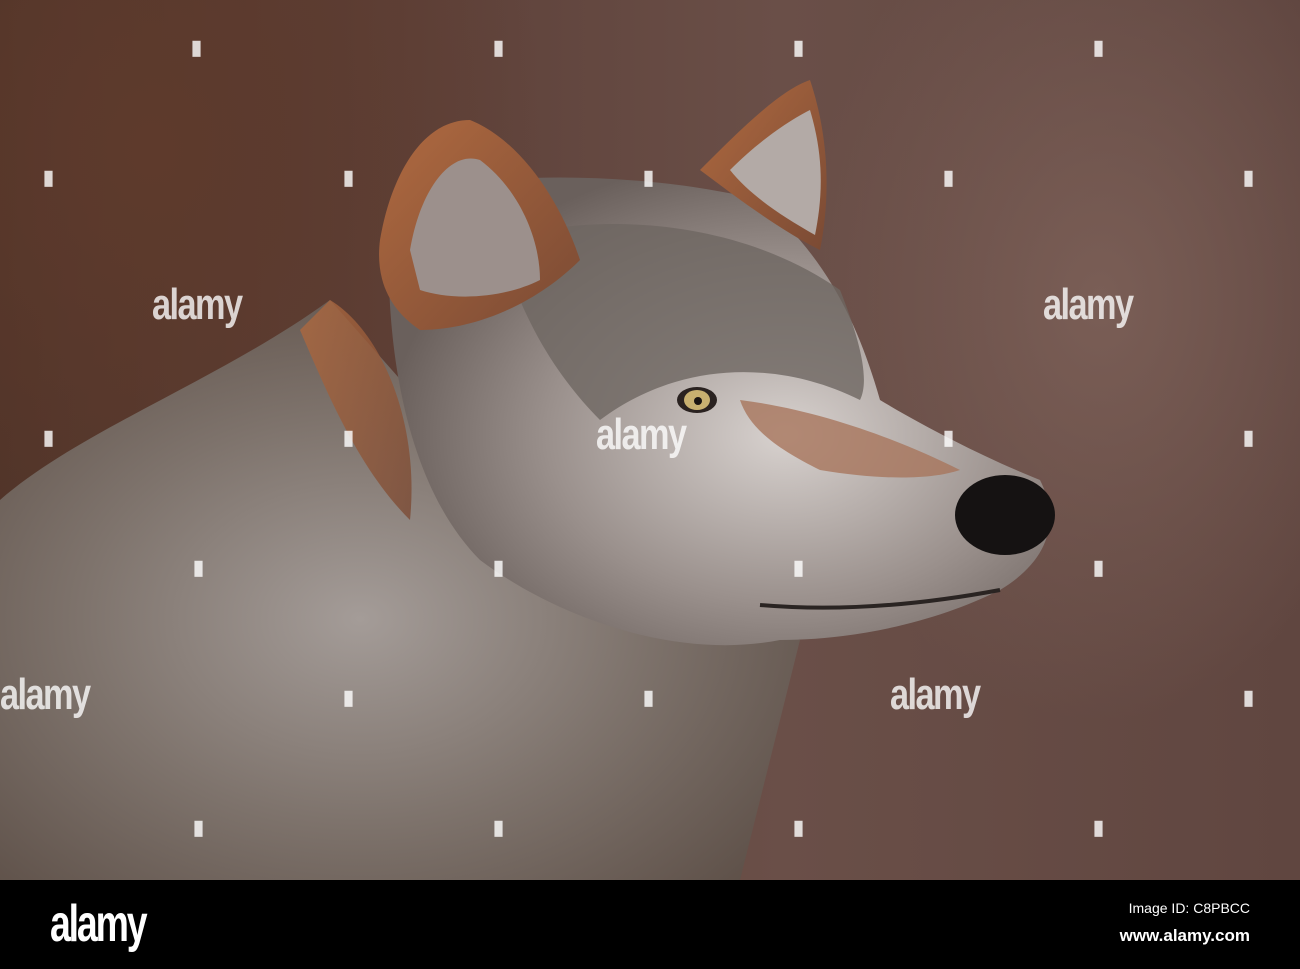 The height and width of the screenshot is (969, 1300). What do you see at coordinates (1184, 935) in the screenshot?
I see `site-url: www.alamy.com` at bounding box center [1184, 935].